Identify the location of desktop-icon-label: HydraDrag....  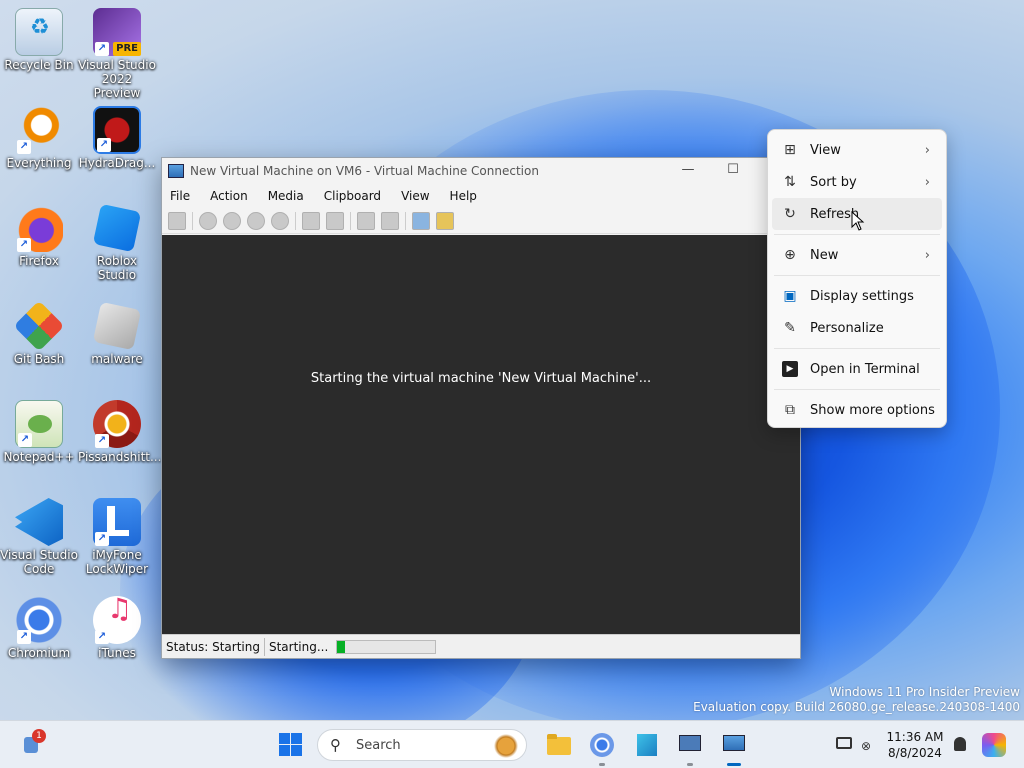
(117, 163).